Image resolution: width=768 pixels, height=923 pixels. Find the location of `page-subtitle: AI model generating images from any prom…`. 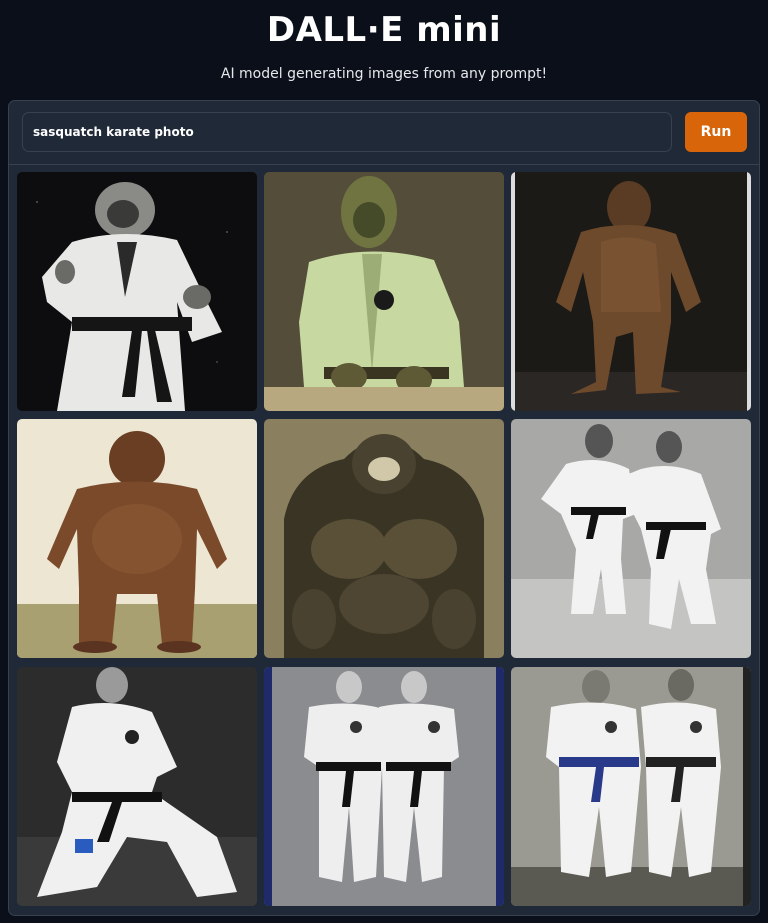

page-subtitle: AI model generating images from any prom… is located at coordinates (384, 74).